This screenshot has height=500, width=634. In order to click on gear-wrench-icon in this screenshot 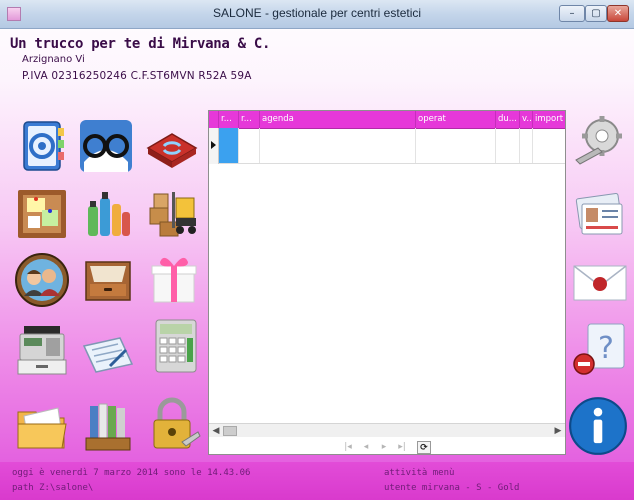, I will do `click(598, 140)`.